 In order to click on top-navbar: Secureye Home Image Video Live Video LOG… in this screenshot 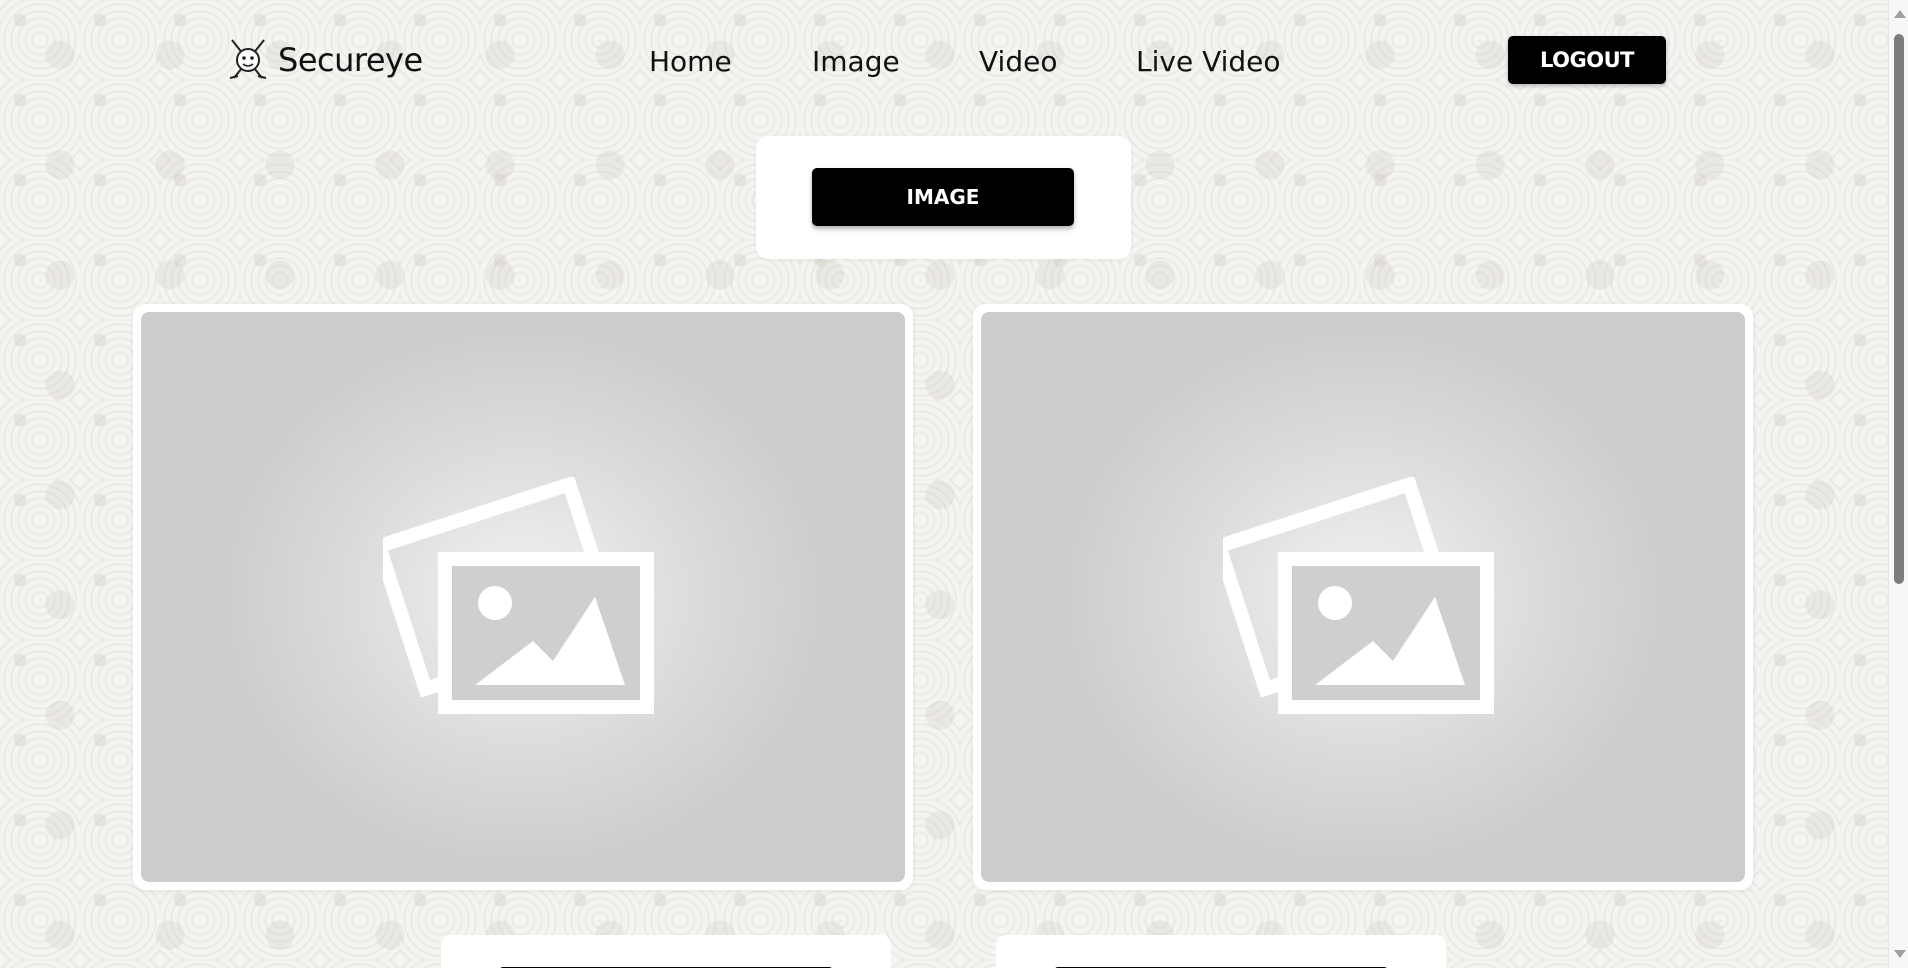, I will do `click(944, 60)`.